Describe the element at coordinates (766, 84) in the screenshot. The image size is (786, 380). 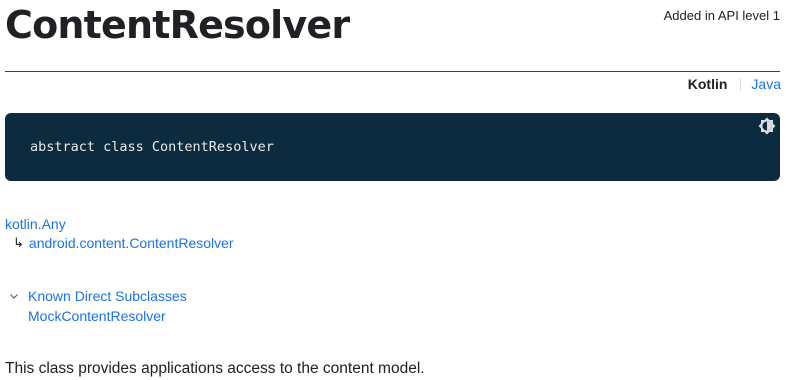
I see `java-tab: Java` at that location.